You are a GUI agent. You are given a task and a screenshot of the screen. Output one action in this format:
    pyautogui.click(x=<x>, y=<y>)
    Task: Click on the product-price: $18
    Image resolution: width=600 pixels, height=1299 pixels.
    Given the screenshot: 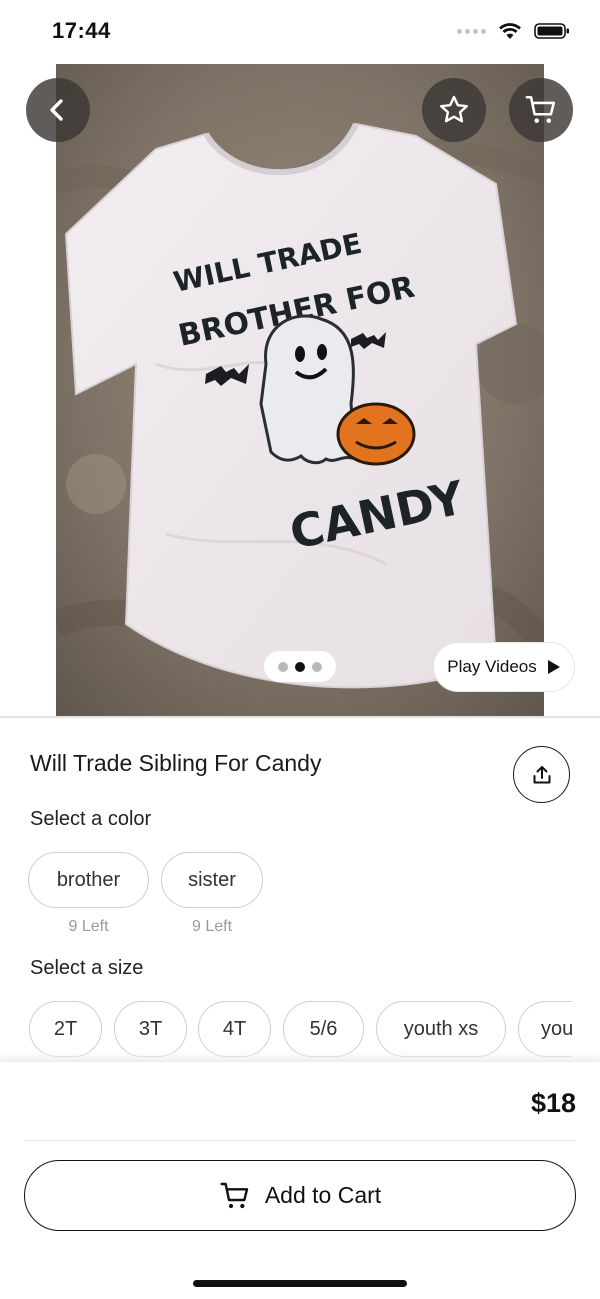 What is the action you would take?
    pyautogui.click(x=553, y=1103)
    